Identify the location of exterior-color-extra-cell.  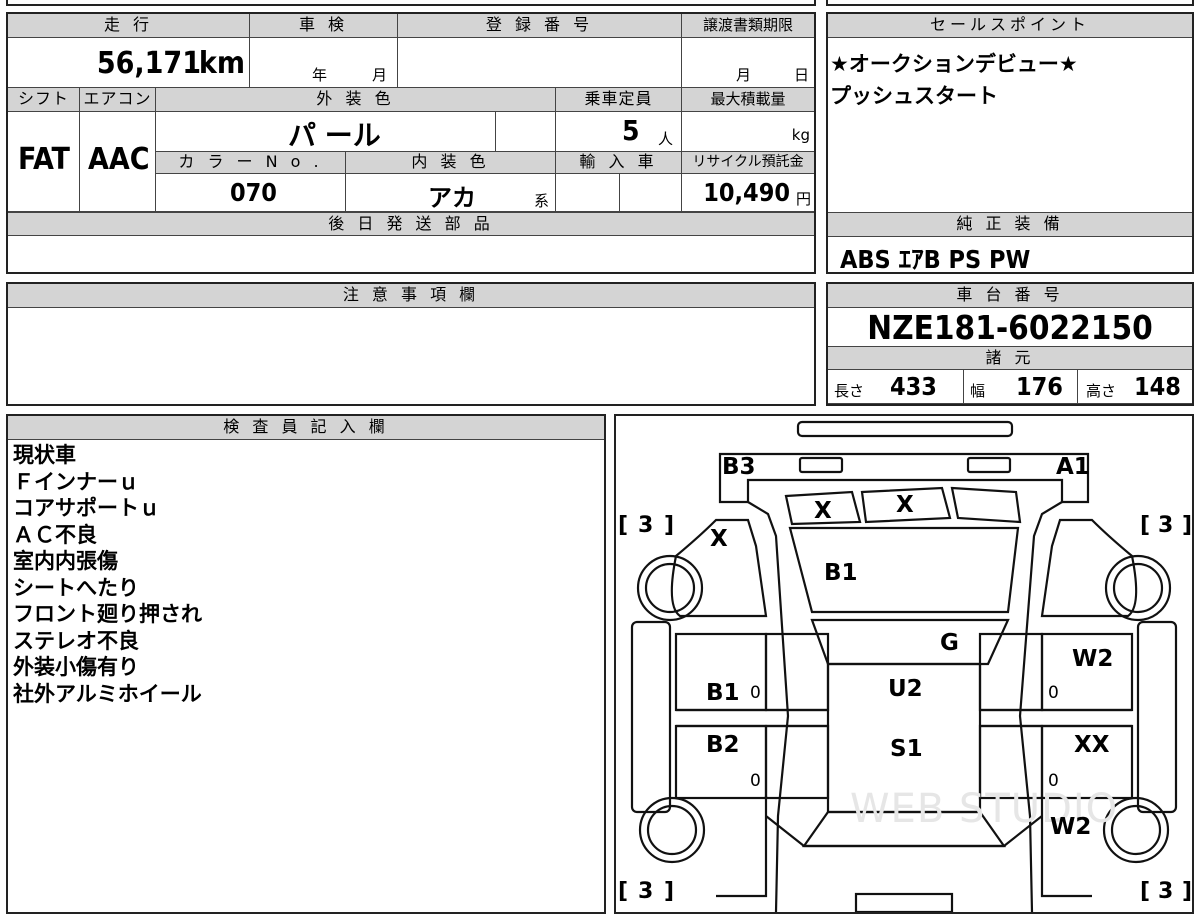
(526, 132).